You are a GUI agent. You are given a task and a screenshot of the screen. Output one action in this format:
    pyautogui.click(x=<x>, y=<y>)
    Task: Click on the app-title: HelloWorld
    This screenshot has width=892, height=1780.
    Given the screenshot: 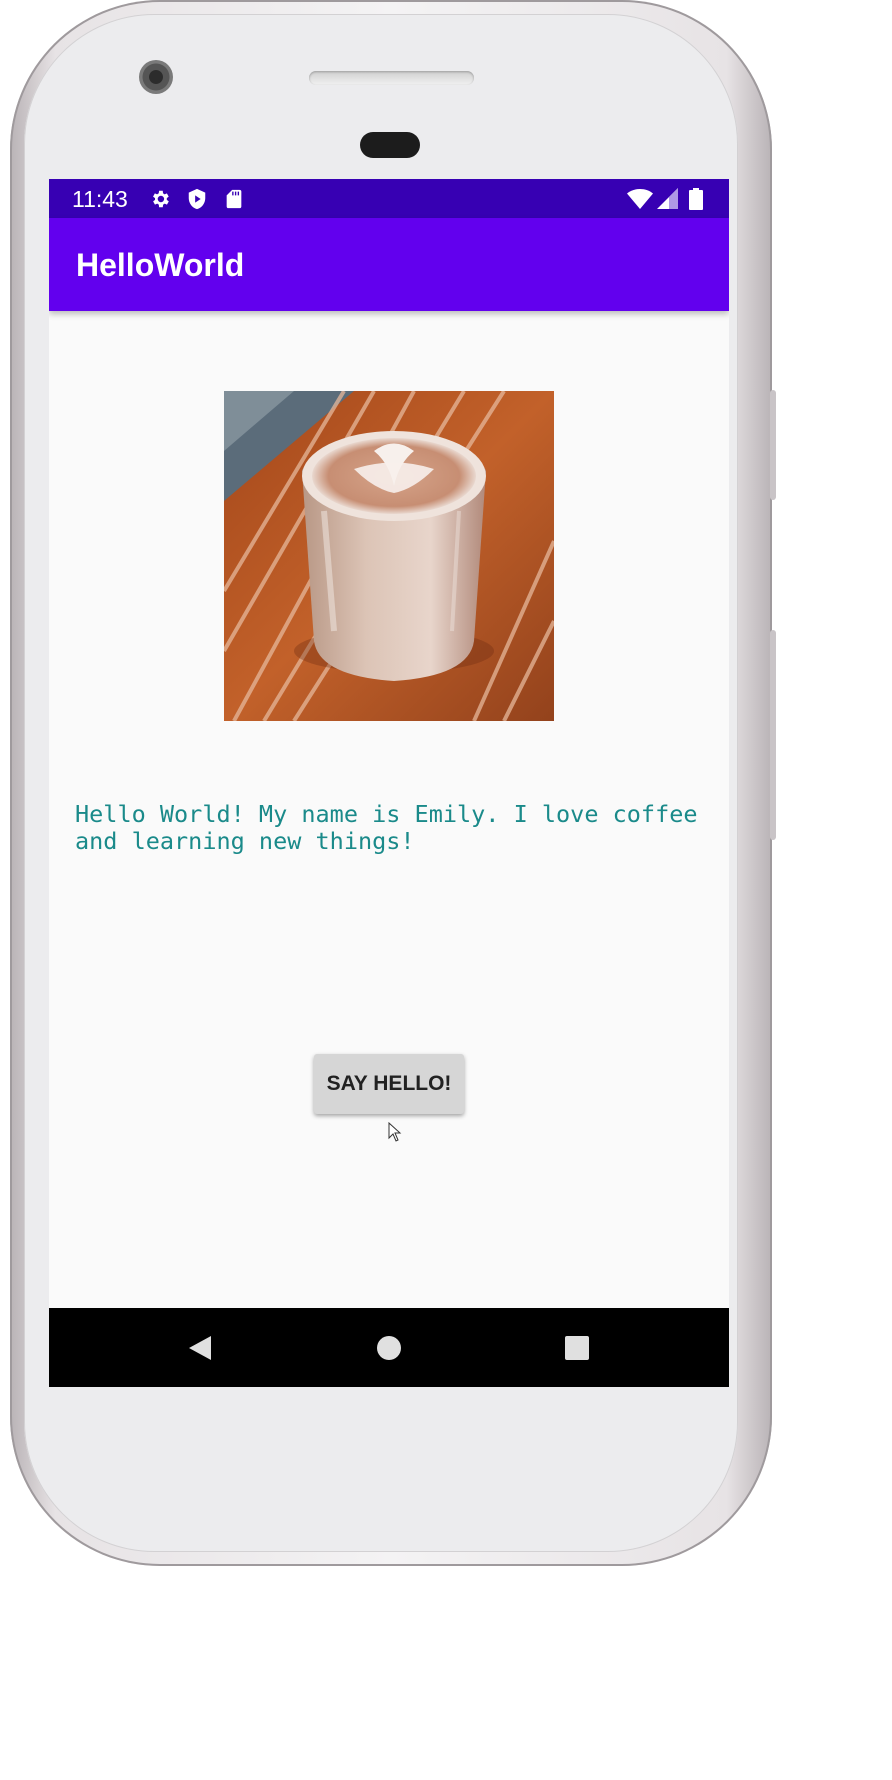 What is the action you would take?
    pyautogui.click(x=160, y=265)
    